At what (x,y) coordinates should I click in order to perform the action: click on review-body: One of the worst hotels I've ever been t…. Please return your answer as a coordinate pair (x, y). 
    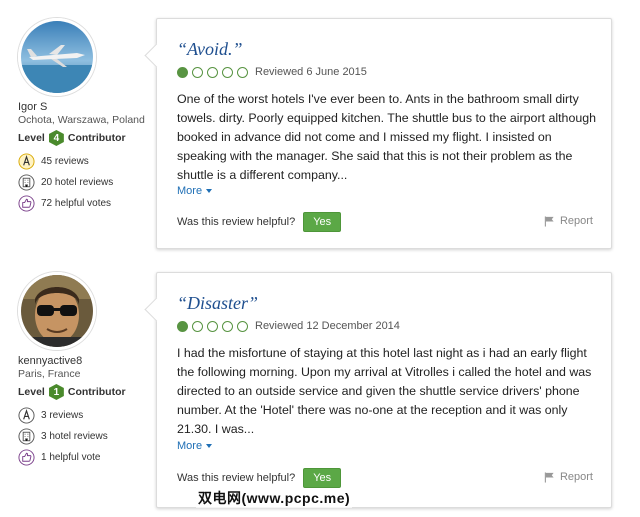
    Looking at the image, I should click on (387, 137).